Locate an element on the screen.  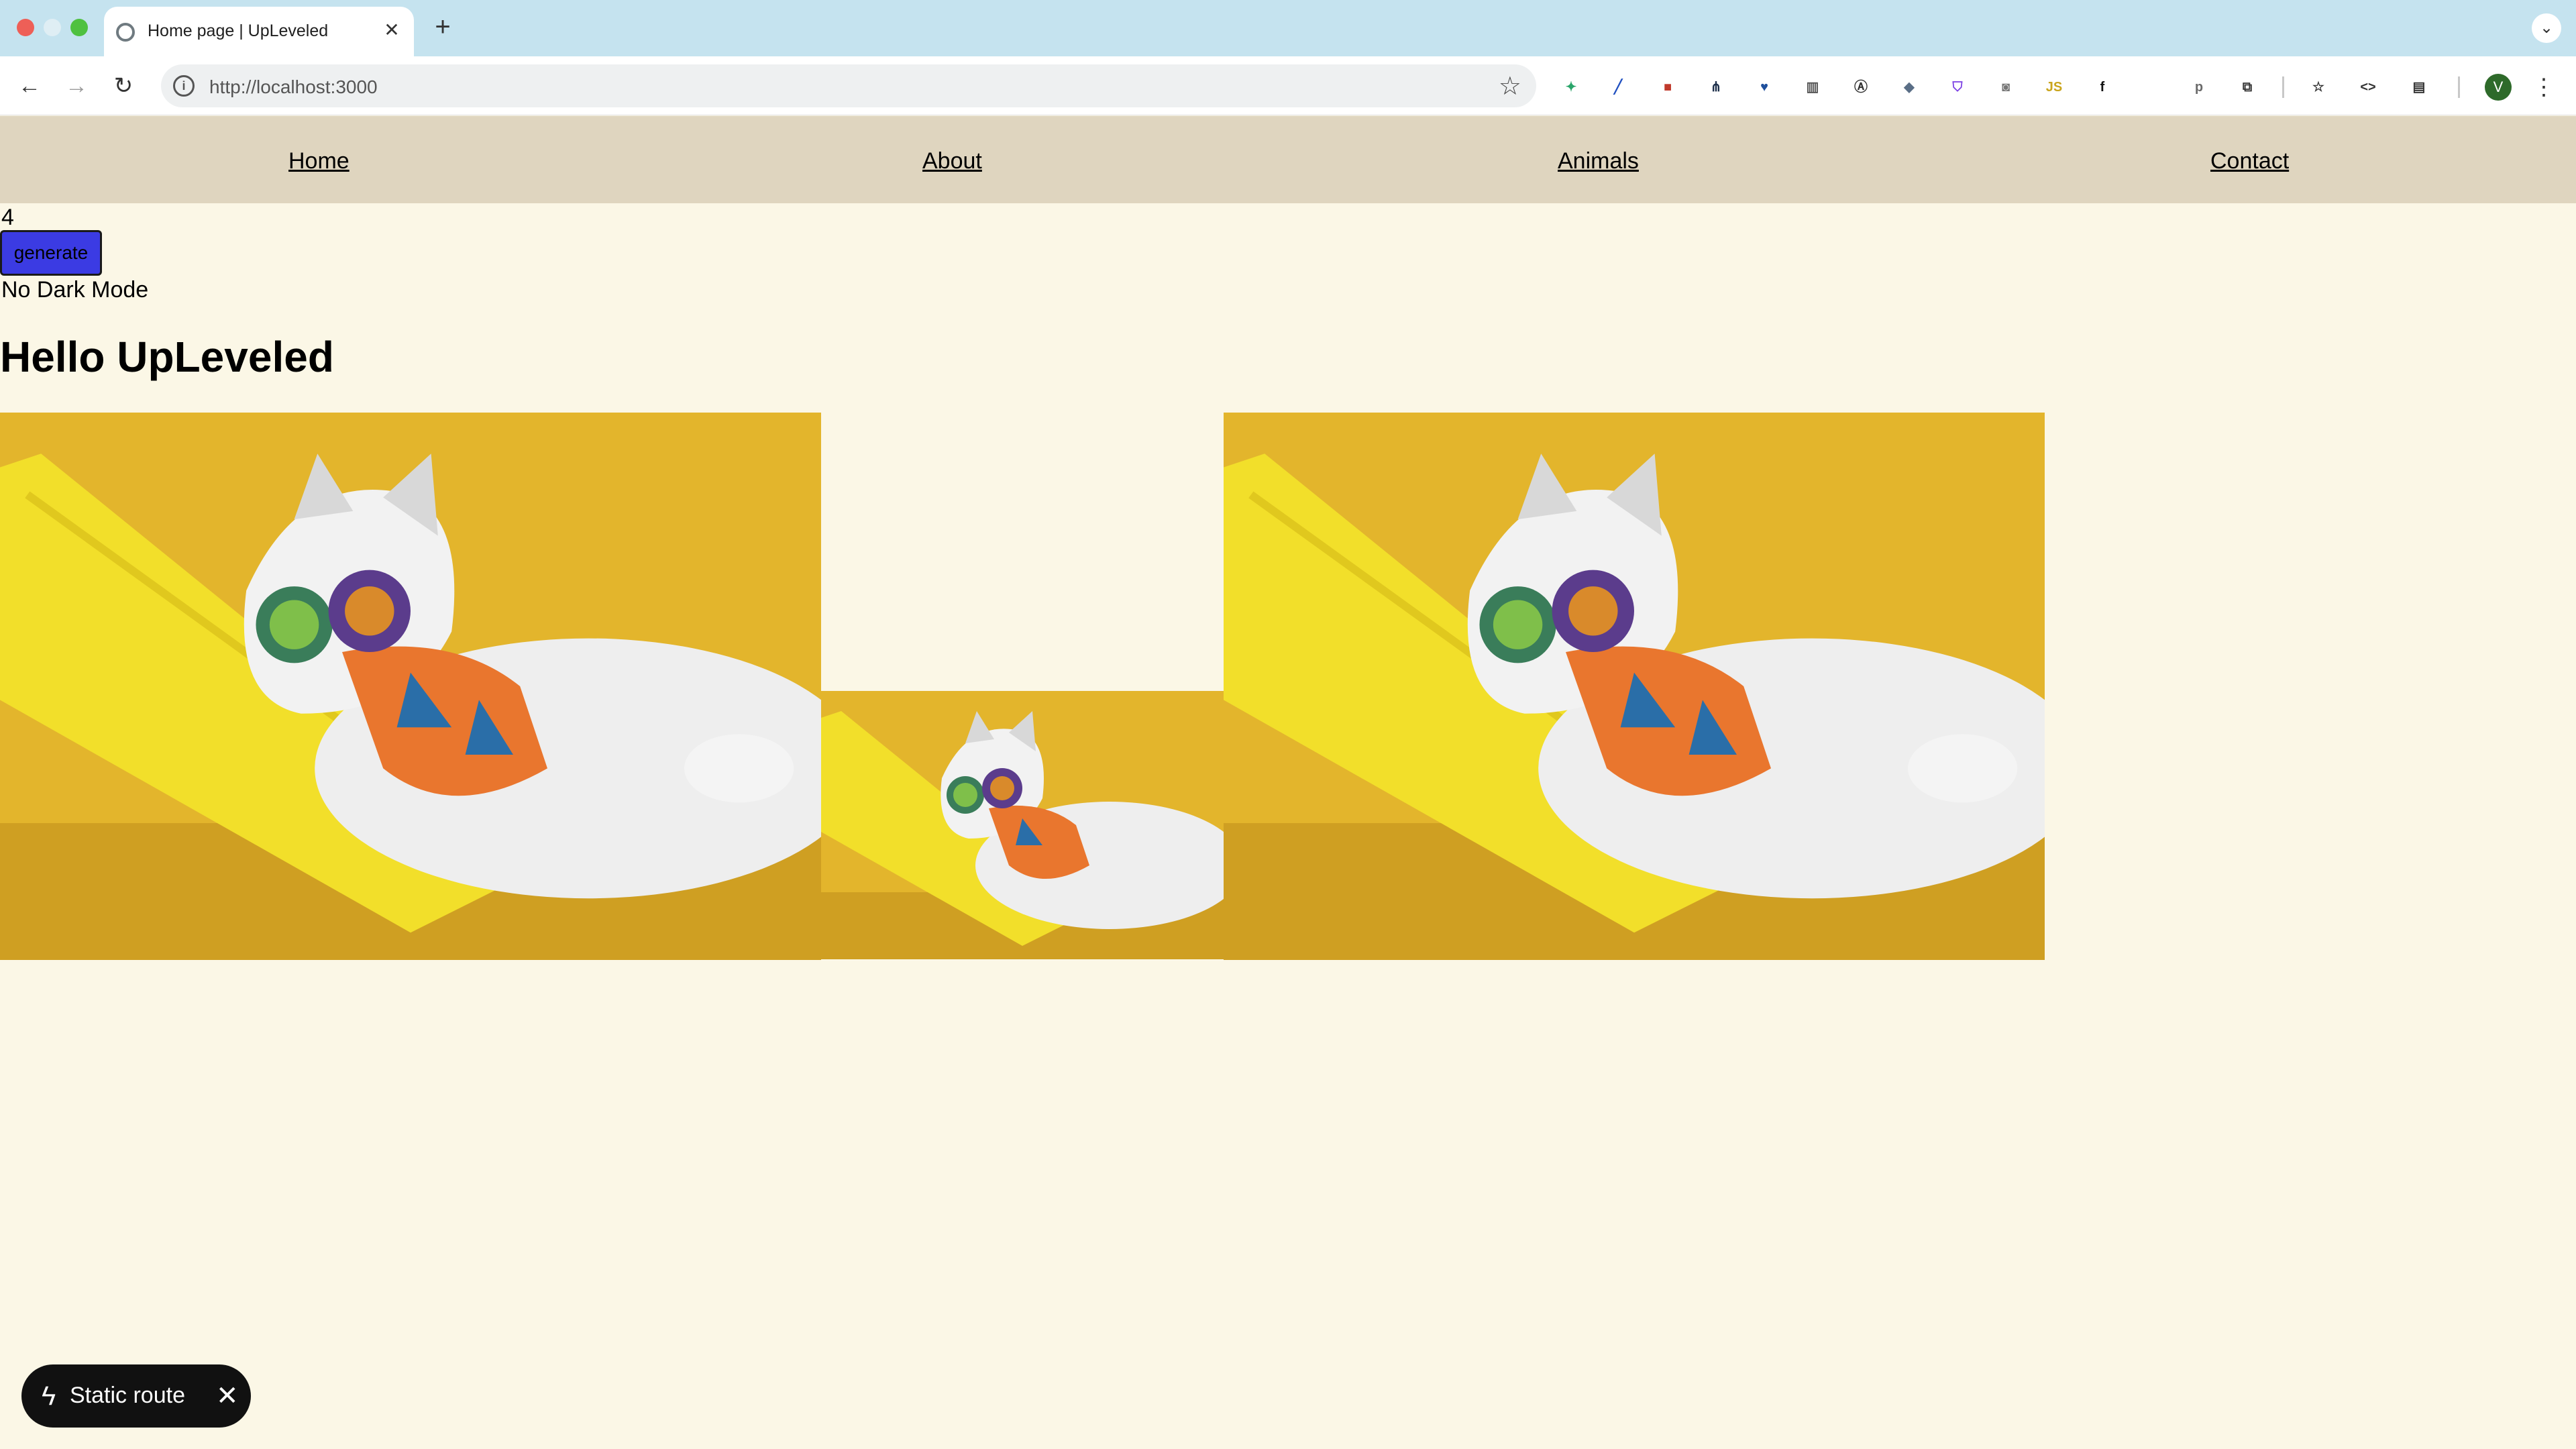
tree-icon: ⋔ is located at coordinates (1716, 87).